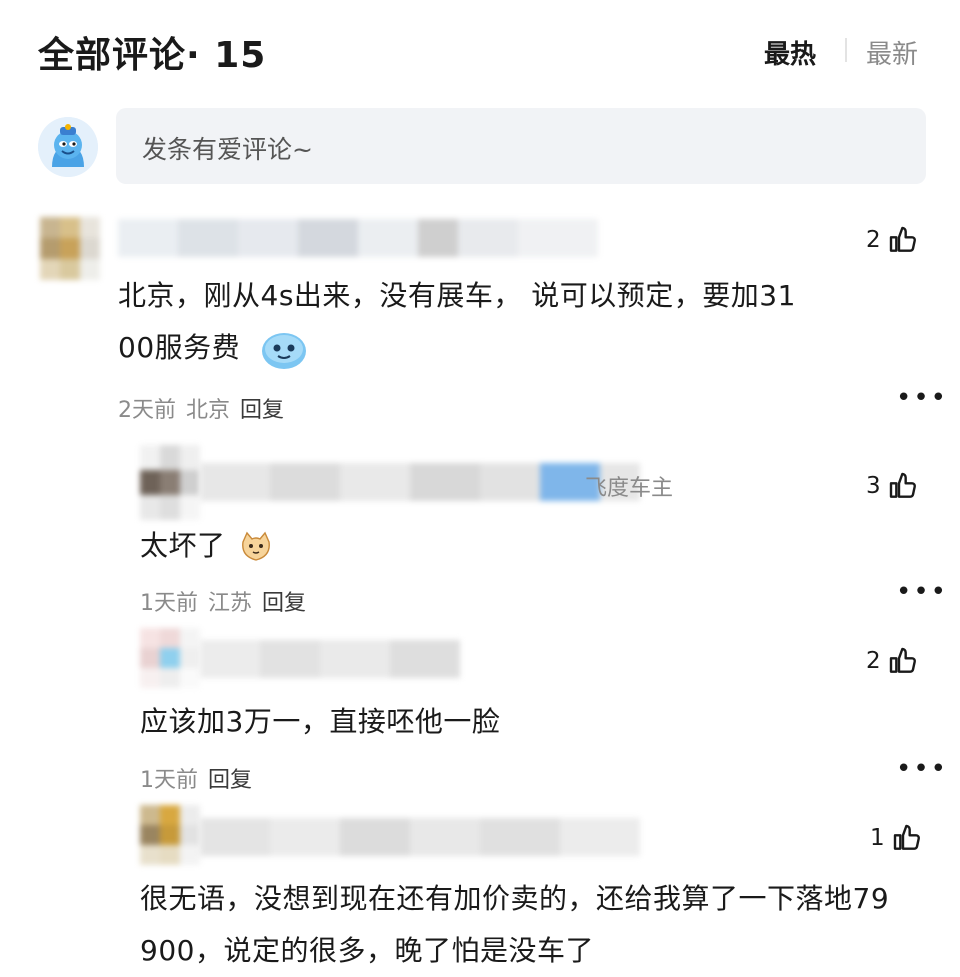  I want to click on reply-meta: 1天前 江苏 回复, so click(223, 601).